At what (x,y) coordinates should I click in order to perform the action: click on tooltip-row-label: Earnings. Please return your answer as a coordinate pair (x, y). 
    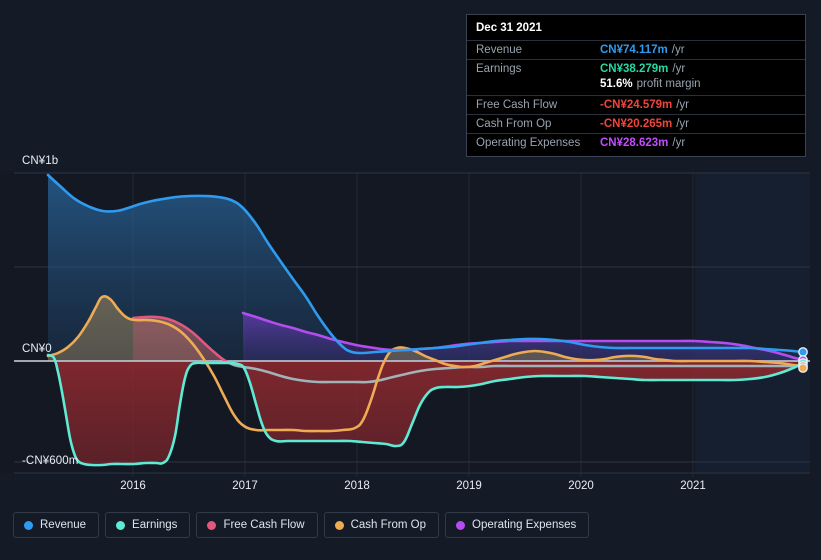
    Looking at the image, I should click on (499, 69).